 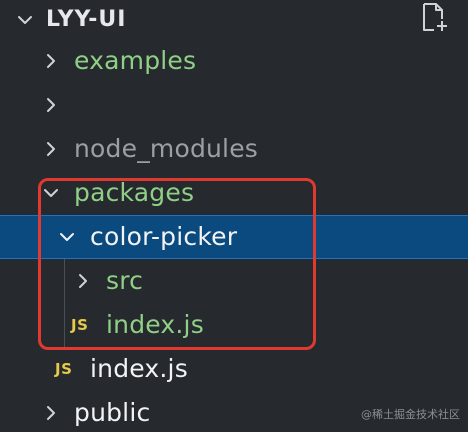 I want to click on js-file-icon: JS, so click(x=64, y=369).